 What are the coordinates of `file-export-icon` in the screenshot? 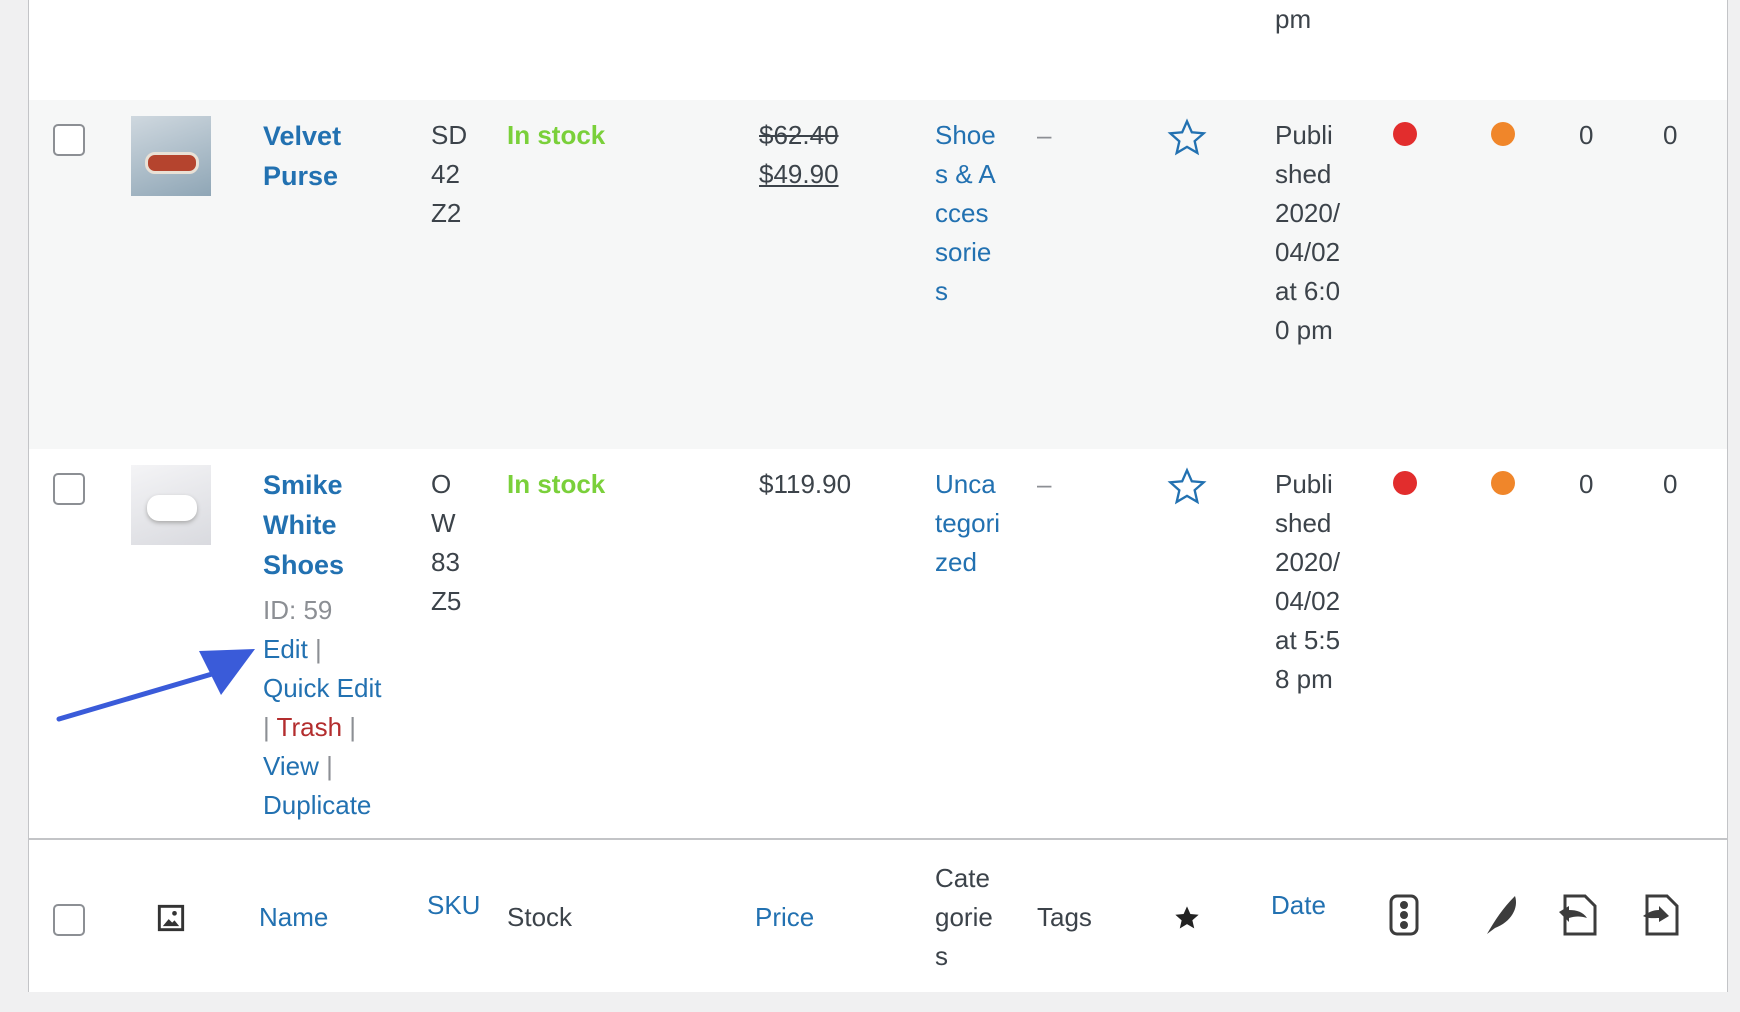 It's located at (1662, 915).